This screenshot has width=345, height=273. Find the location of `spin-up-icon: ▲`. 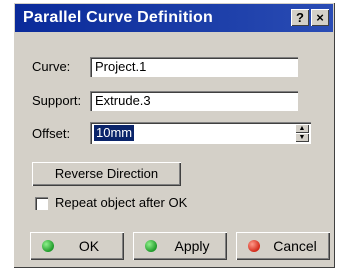

spin-up-icon: ▲ is located at coordinates (302, 128).